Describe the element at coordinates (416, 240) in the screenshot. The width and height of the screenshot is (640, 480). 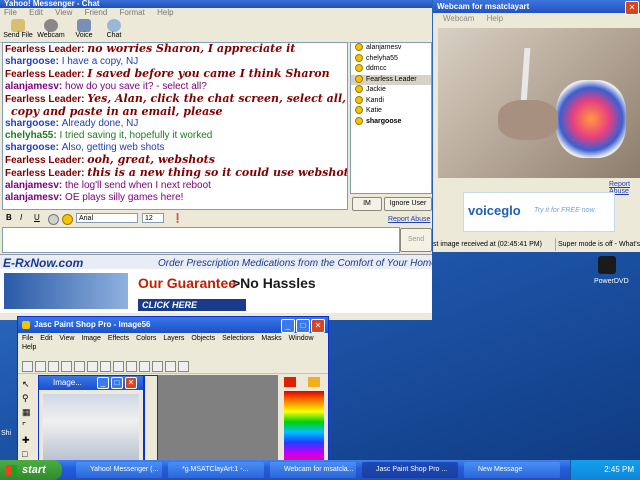
I see `send-button: Send` at that location.